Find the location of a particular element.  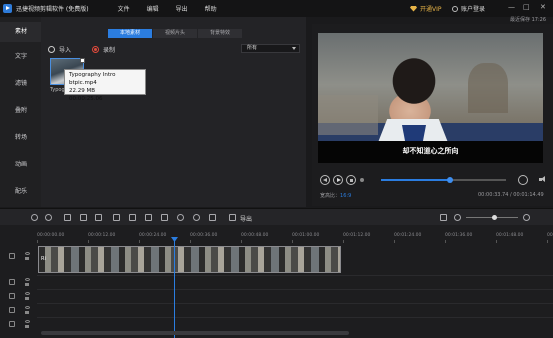

undo-icon is located at coordinates (34, 217).